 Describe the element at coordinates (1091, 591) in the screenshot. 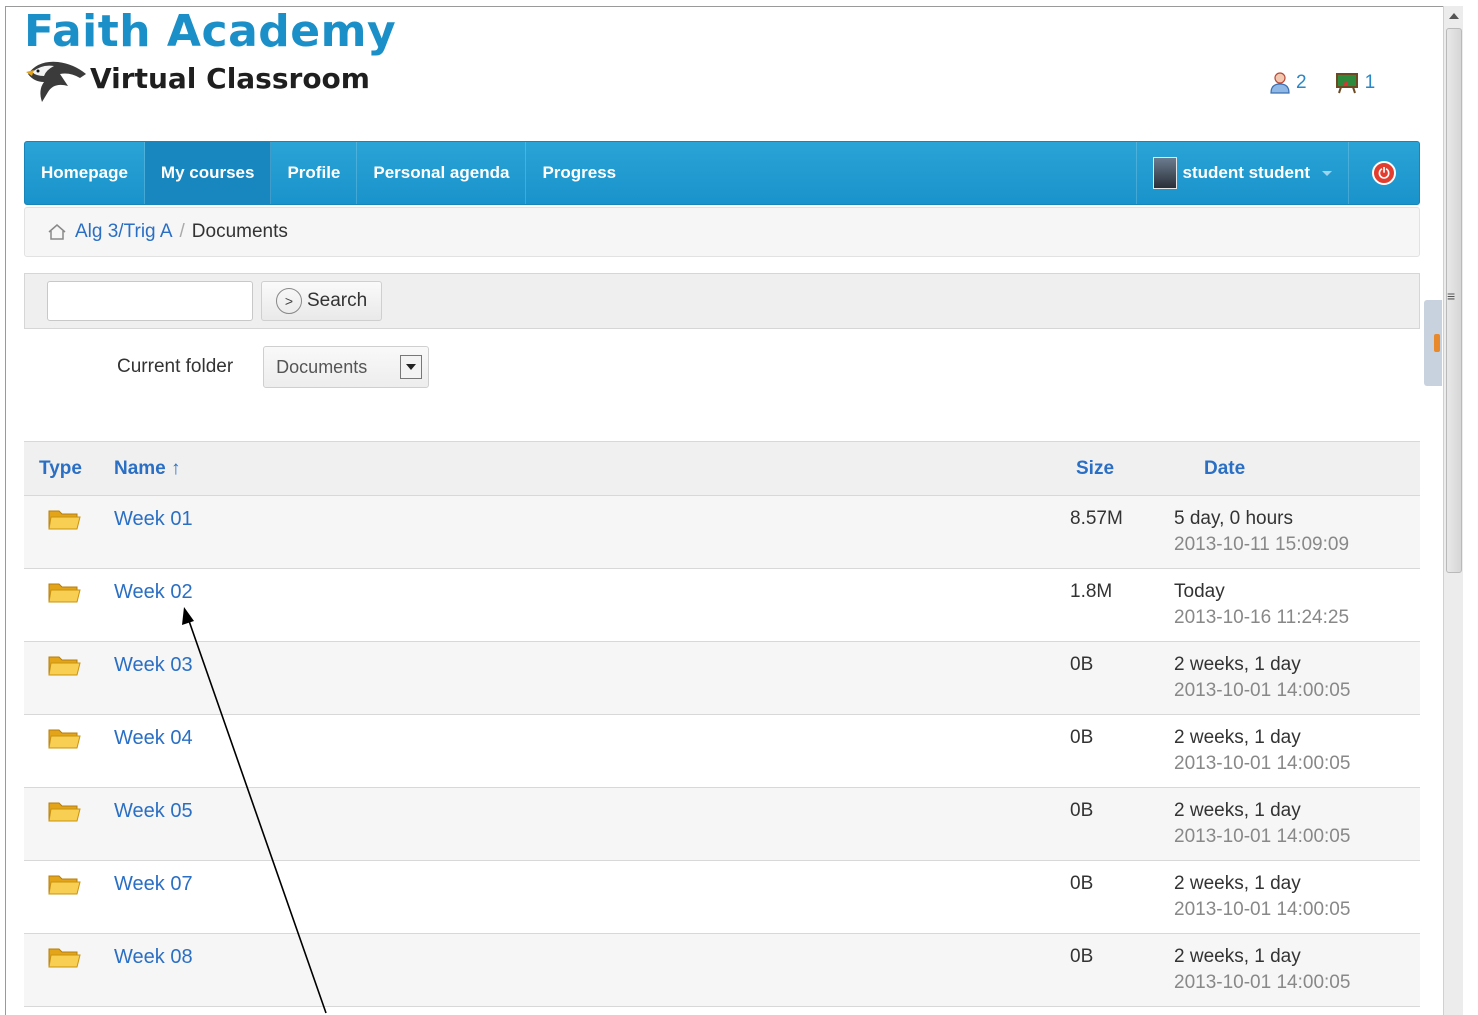

I see `size-cell: 1.8M` at that location.